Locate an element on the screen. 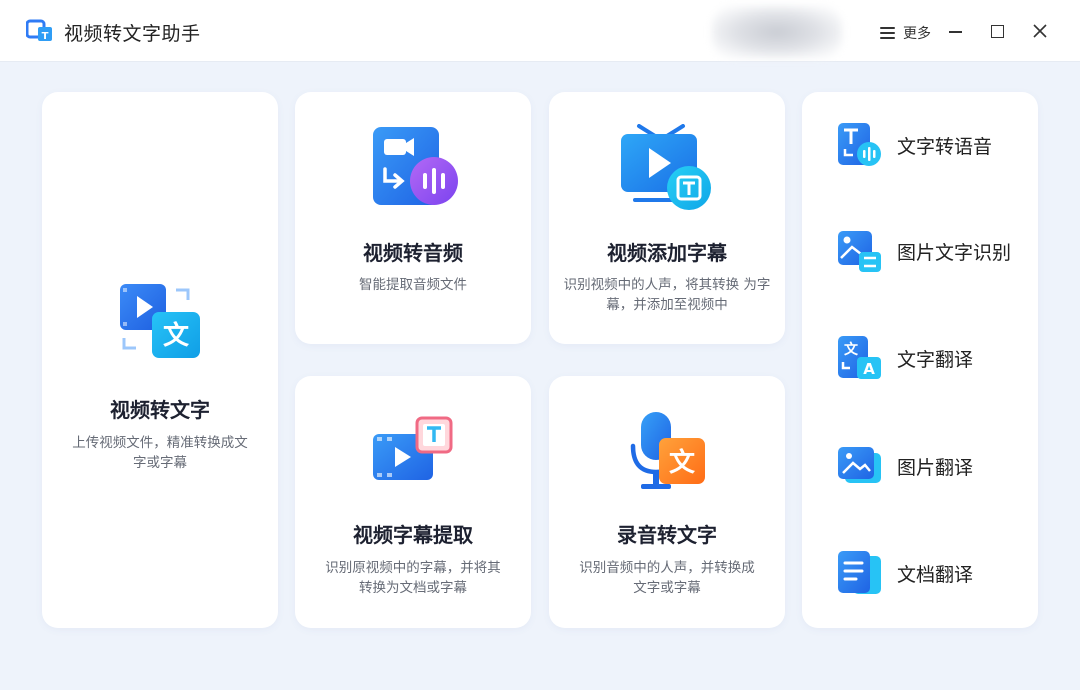 The image size is (1080, 690). subtitle-extract-icon is located at coordinates (413, 448).